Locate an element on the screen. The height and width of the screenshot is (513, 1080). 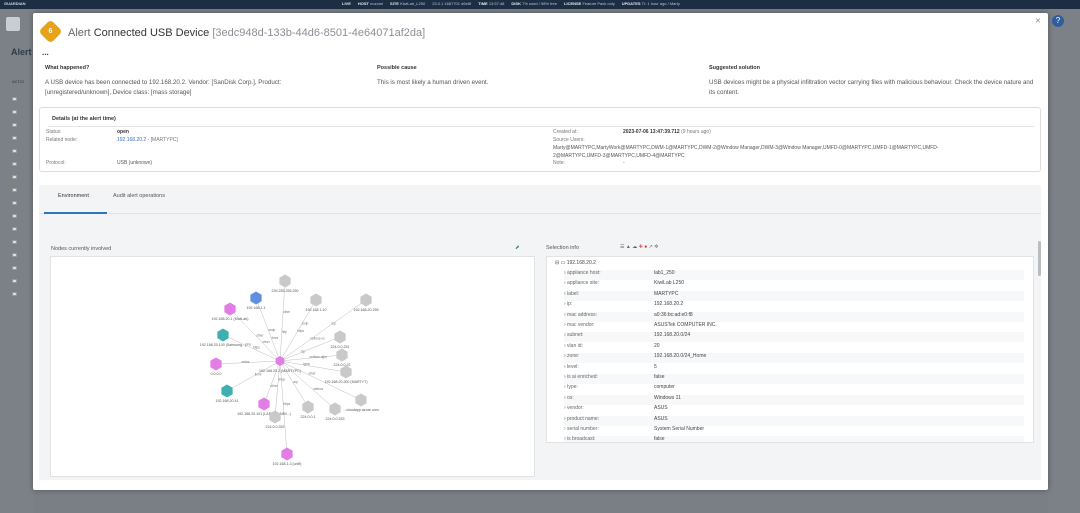
selection-info-row: › subnet: 192.168.20.0/24 is located at coordinates (794, 337).